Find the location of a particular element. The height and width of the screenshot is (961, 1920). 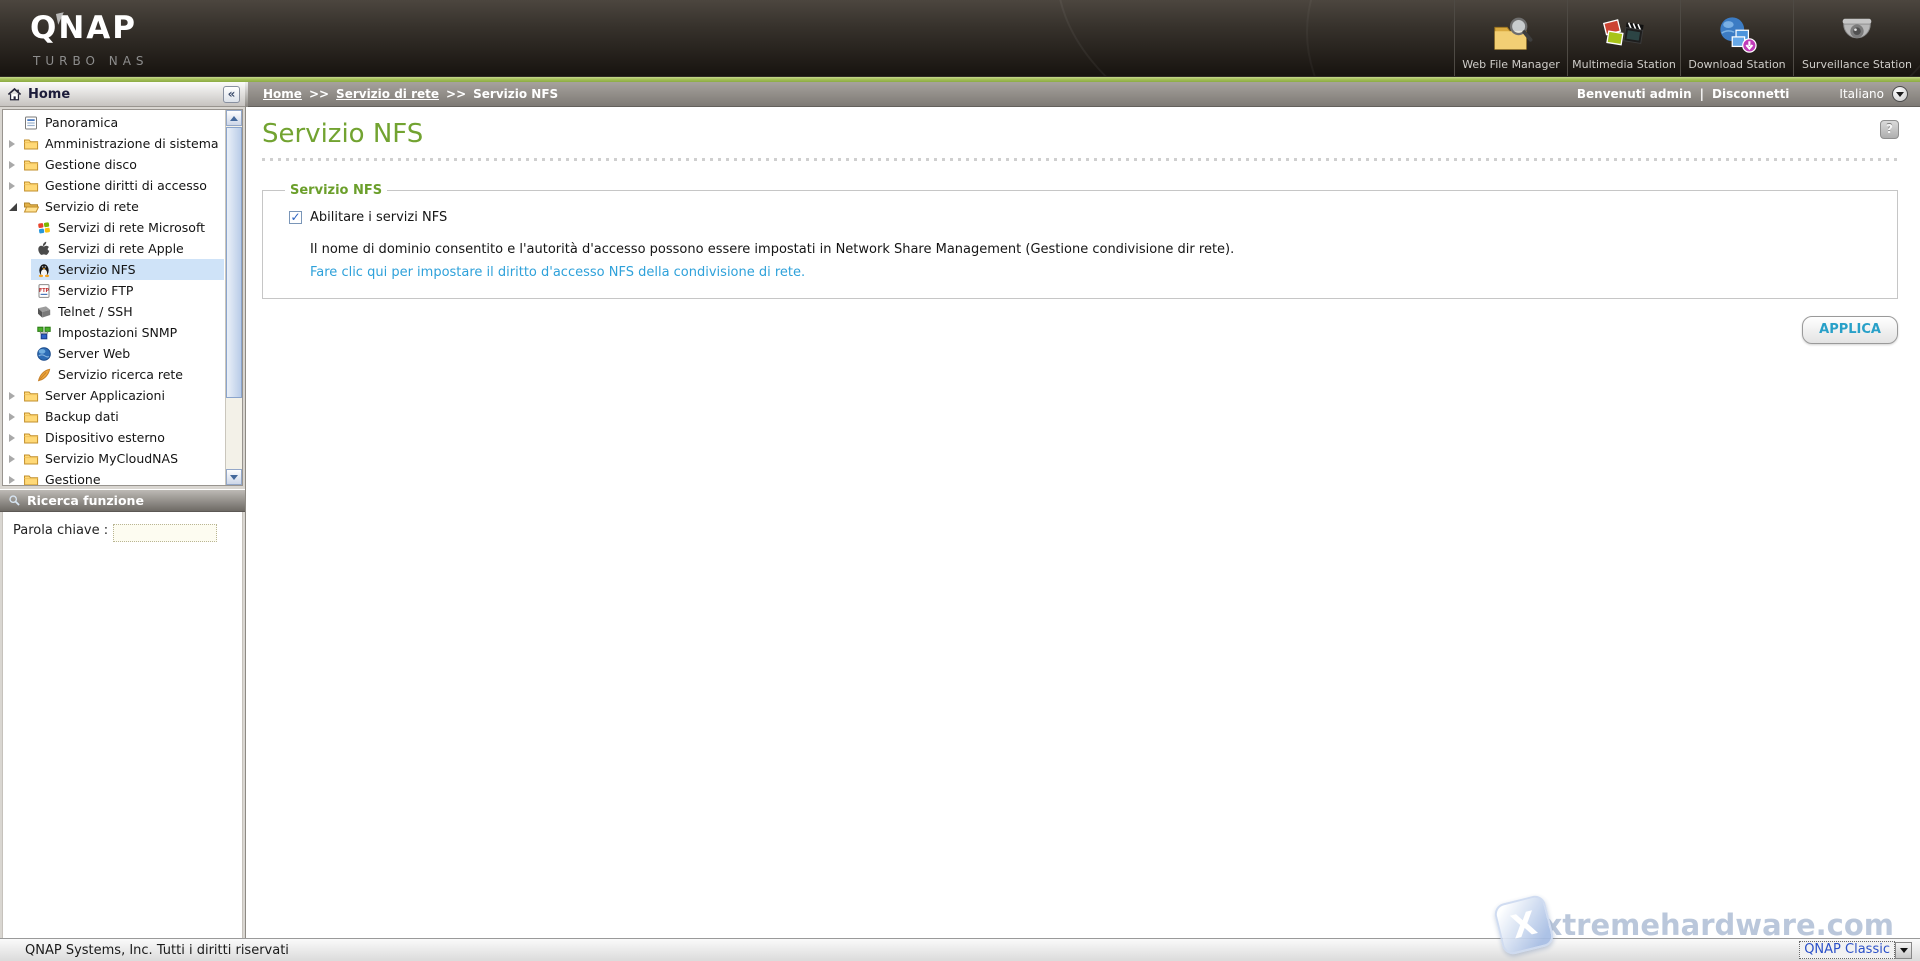

help-button: ? is located at coordinates (1889, 129).